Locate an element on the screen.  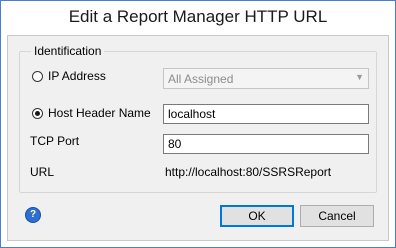
url-value: http://localhost:80/SSRSReport is located at coordinates (248, 172).